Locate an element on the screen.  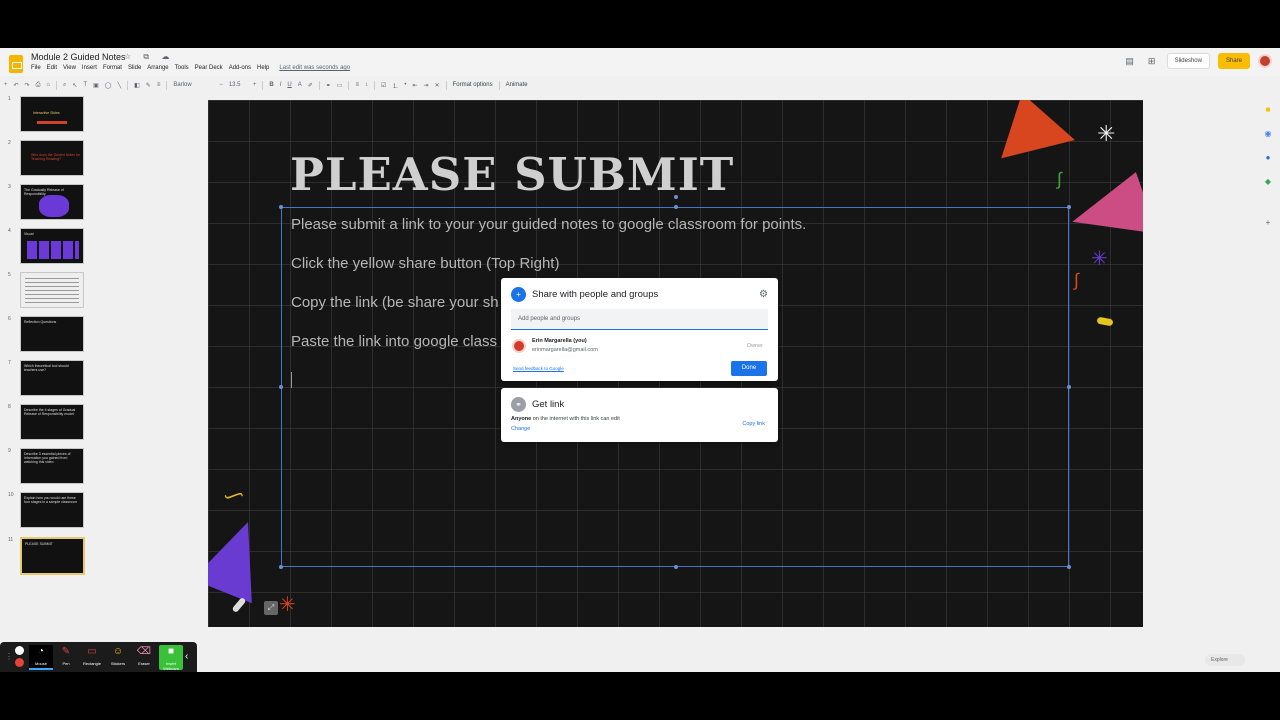
pink-triangle-shape is located at coordinates (1107, 199).